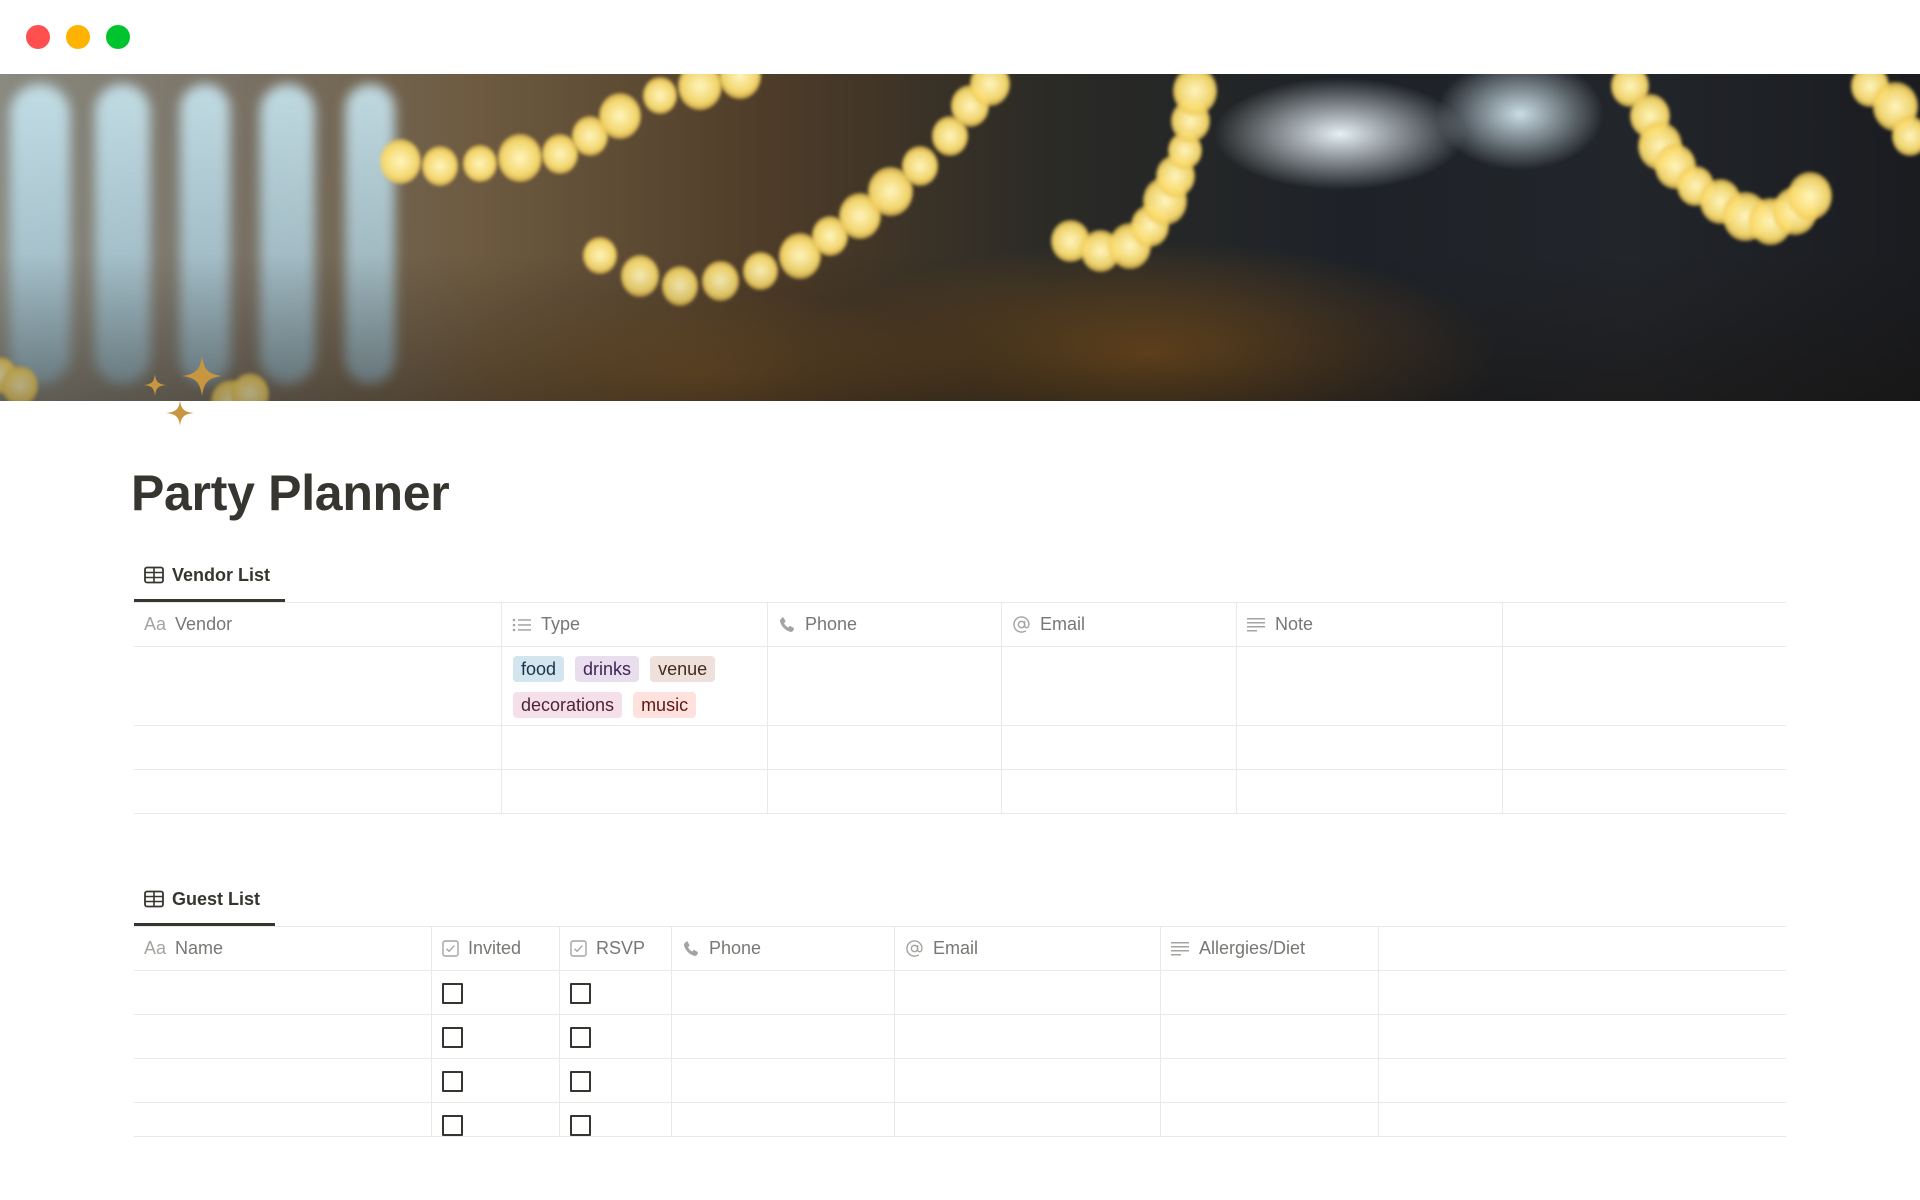 The width and height of the screenshot is (1920, 1200). What do you see at coordinates (290, 493) in the screenshot?
I see `page-title: Party Planner` at bounding box center [290, 493].